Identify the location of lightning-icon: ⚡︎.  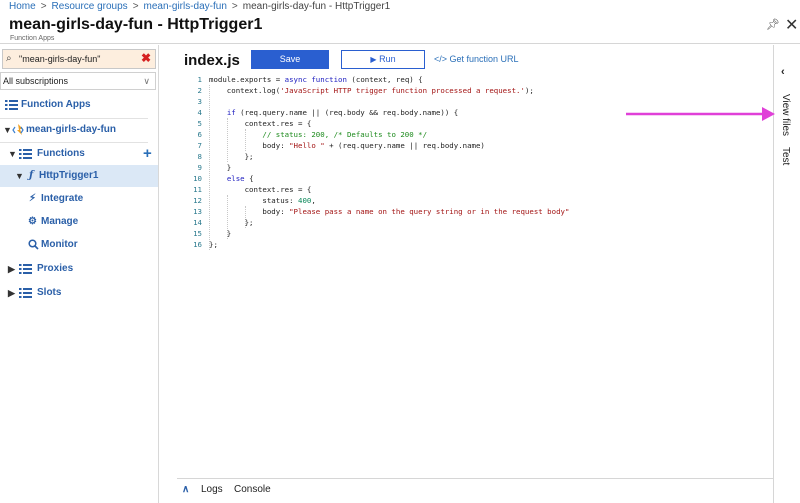
(33, 198).